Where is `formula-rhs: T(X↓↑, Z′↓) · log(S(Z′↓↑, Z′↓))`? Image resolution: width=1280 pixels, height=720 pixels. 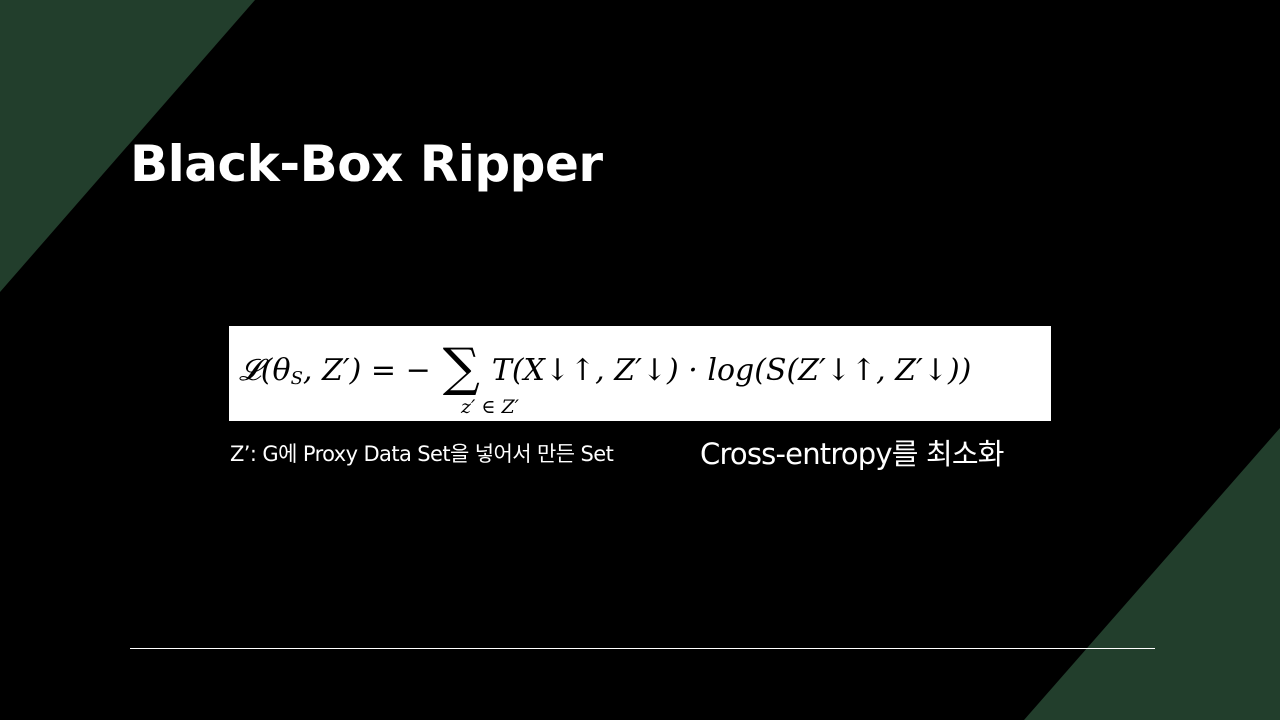 formula-rhs: T(X↓↑, Z′↓) · log(S(Z′↓↑, Z′↓)) is located at coordinates (731, 370).